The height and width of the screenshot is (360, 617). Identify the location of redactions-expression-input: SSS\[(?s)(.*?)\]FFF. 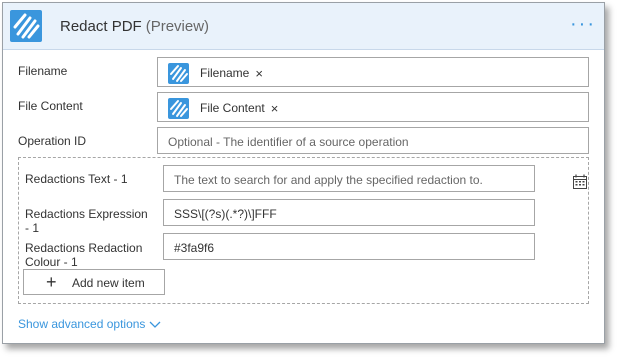
(349, 212).